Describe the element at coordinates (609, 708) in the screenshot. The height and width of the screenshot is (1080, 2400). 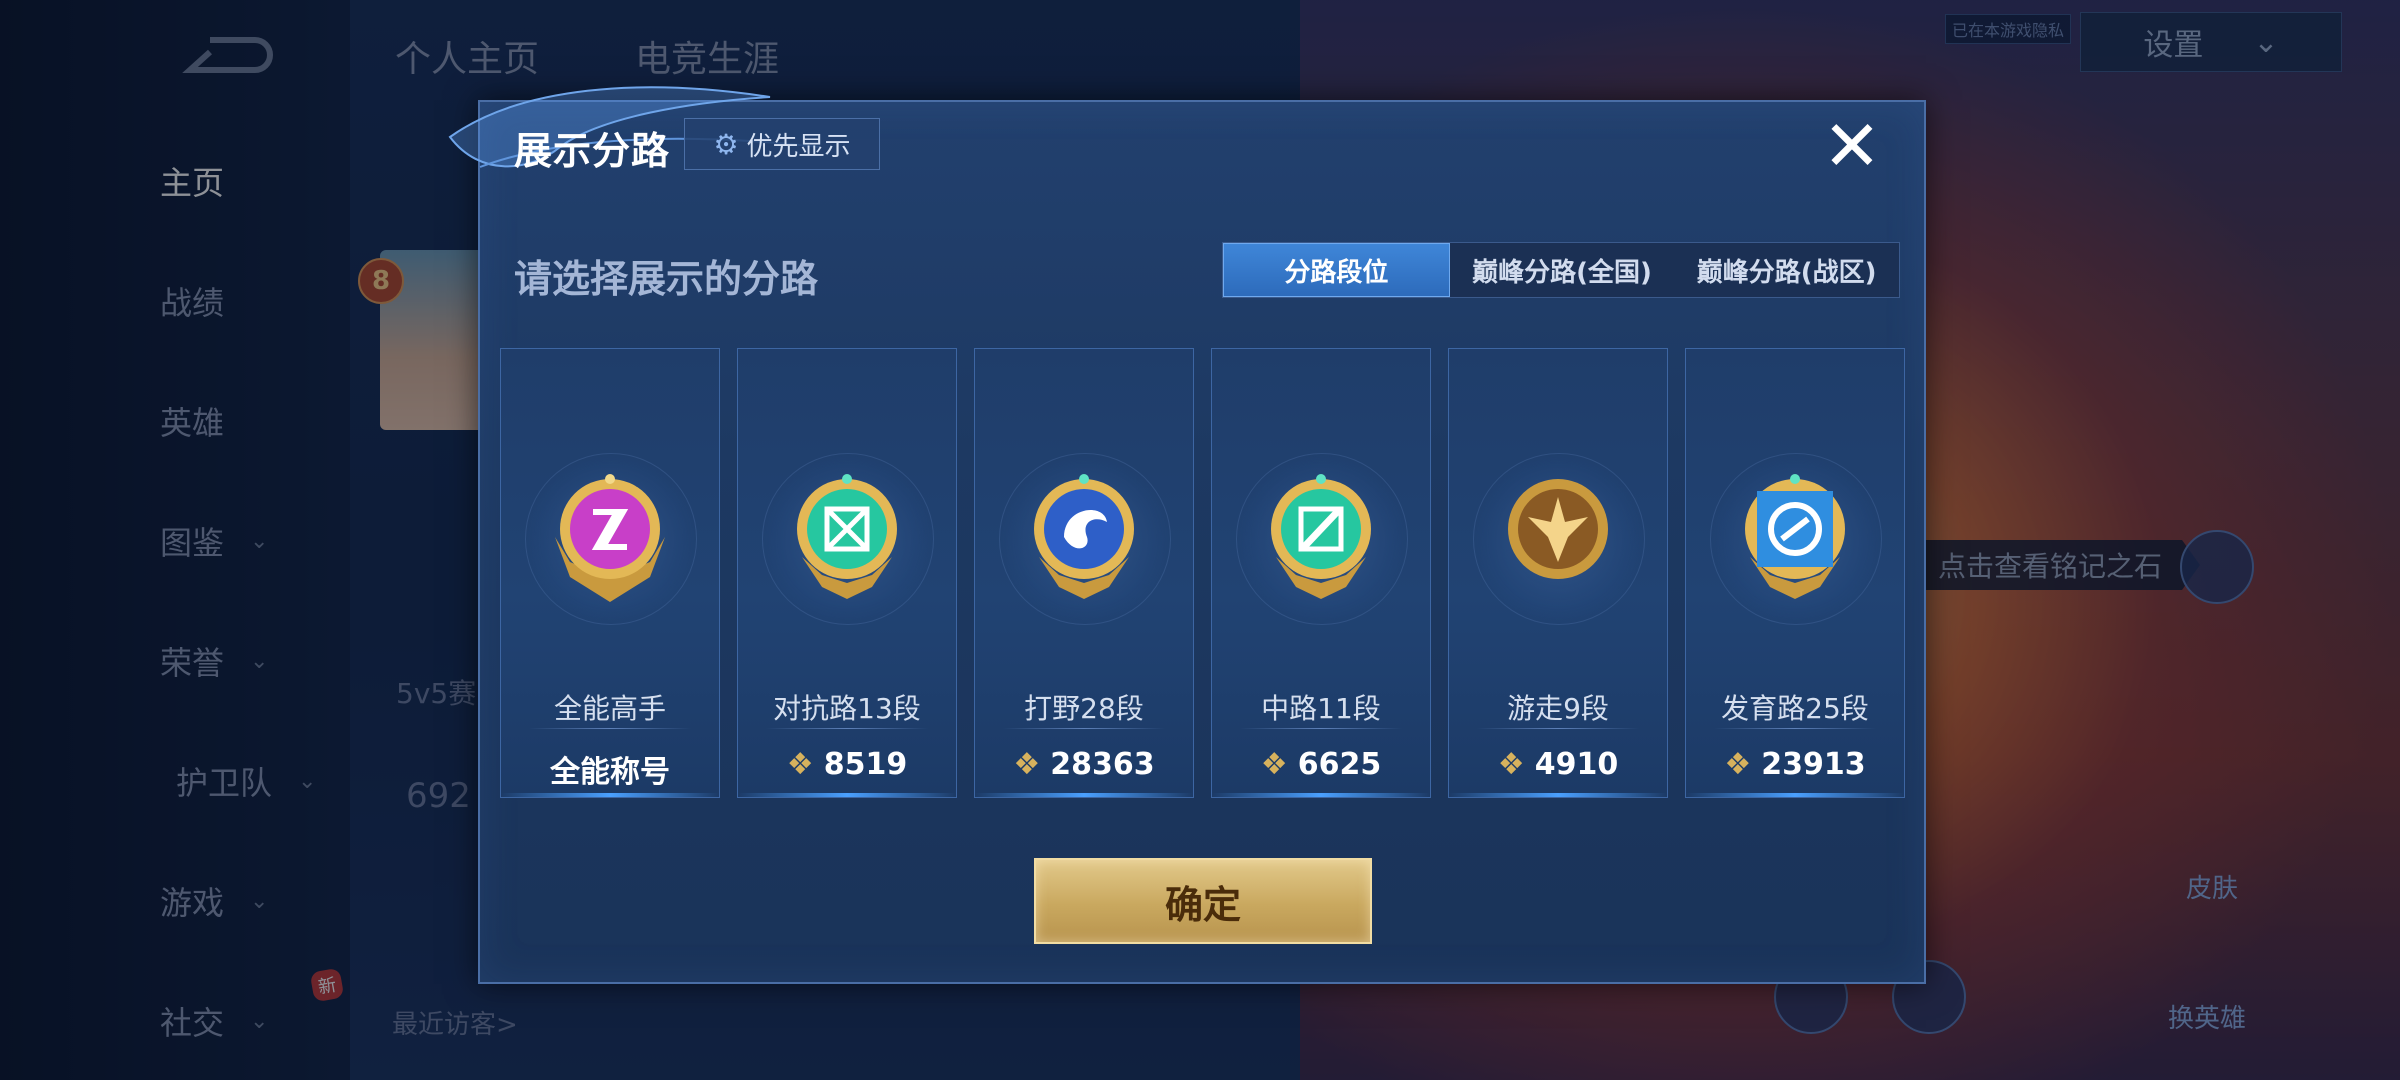
I see `lane-name: 全能高手` at that location.